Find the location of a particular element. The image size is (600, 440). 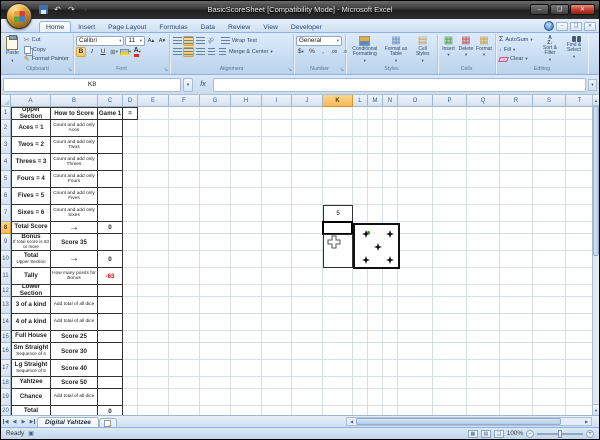

cell-F18 is located at coordinates (184, 383).